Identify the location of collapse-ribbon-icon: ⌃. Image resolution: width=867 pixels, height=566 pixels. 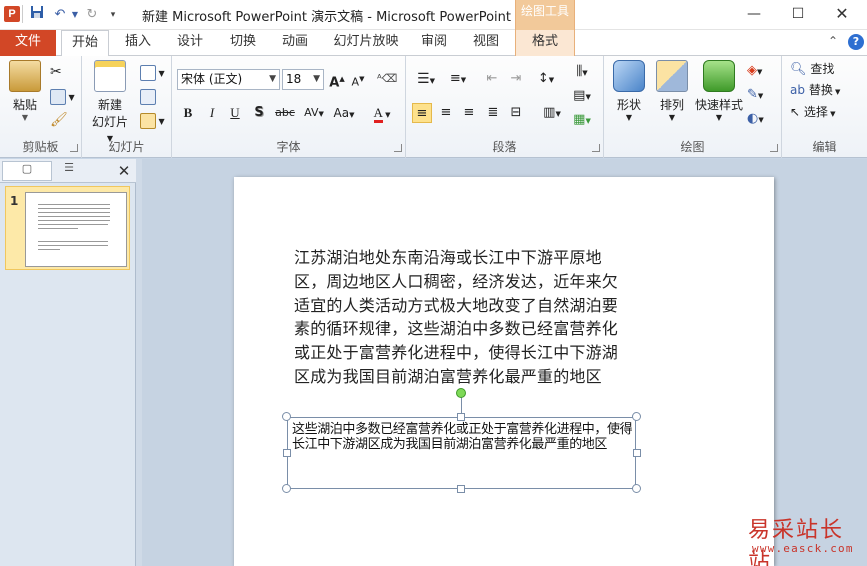
(833, 41).